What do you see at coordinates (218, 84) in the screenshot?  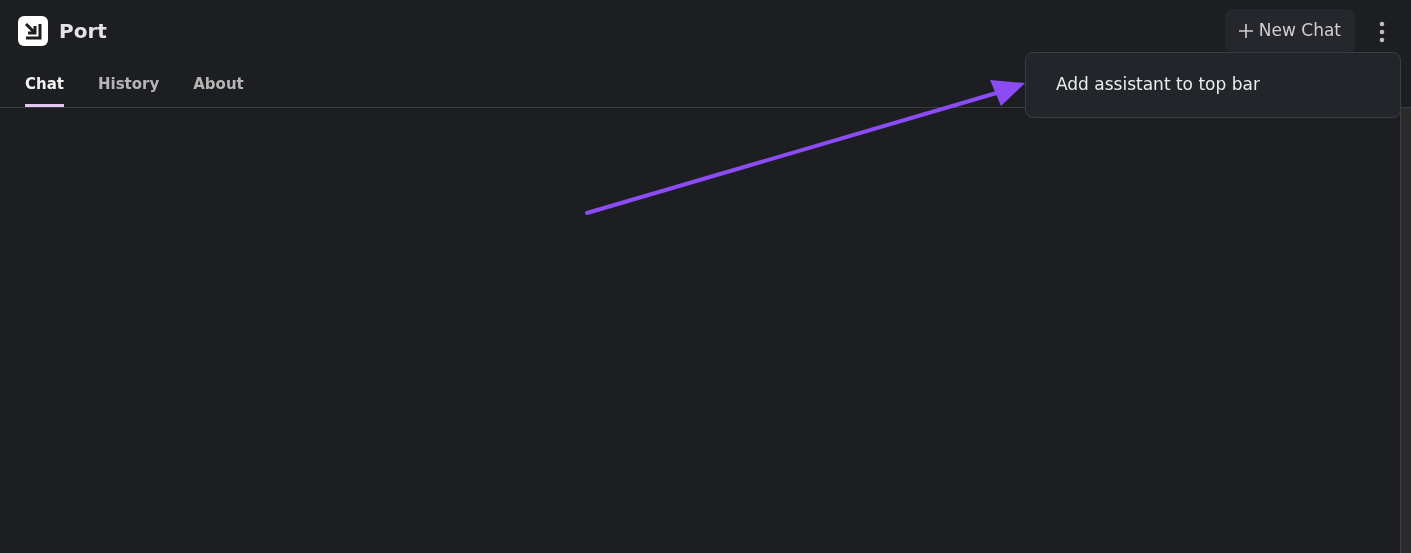 I see `tab: About` at bounding box center [218, 84].